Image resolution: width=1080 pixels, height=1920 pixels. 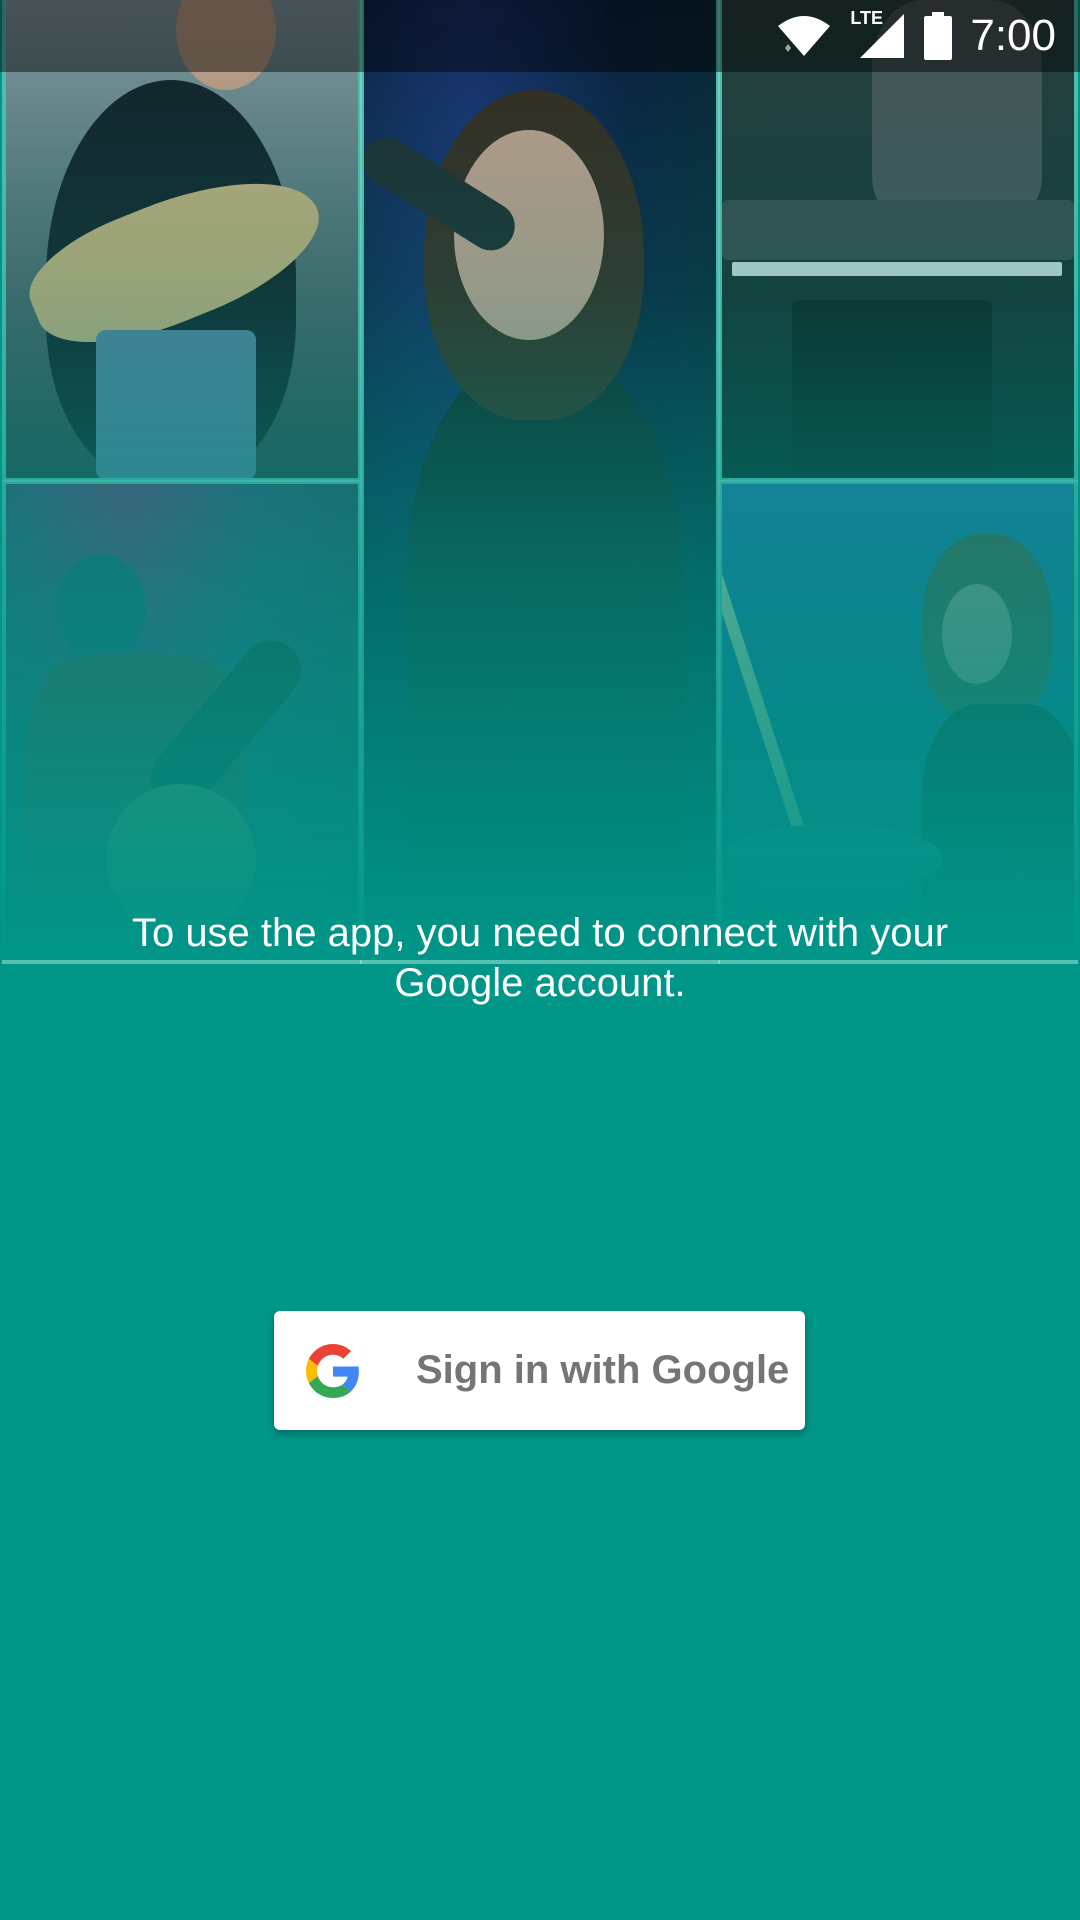 I want to click on google-g-icon, so click(x=332, y=1371).